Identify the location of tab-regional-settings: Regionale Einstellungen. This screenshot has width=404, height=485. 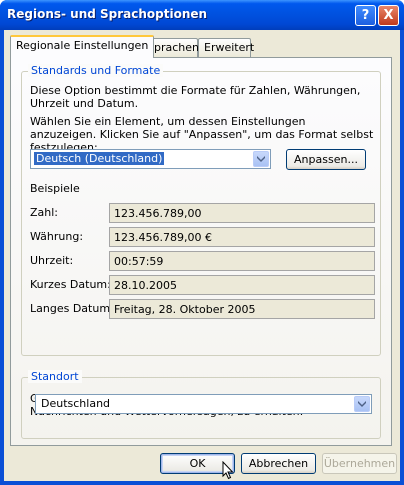
(82, 46).